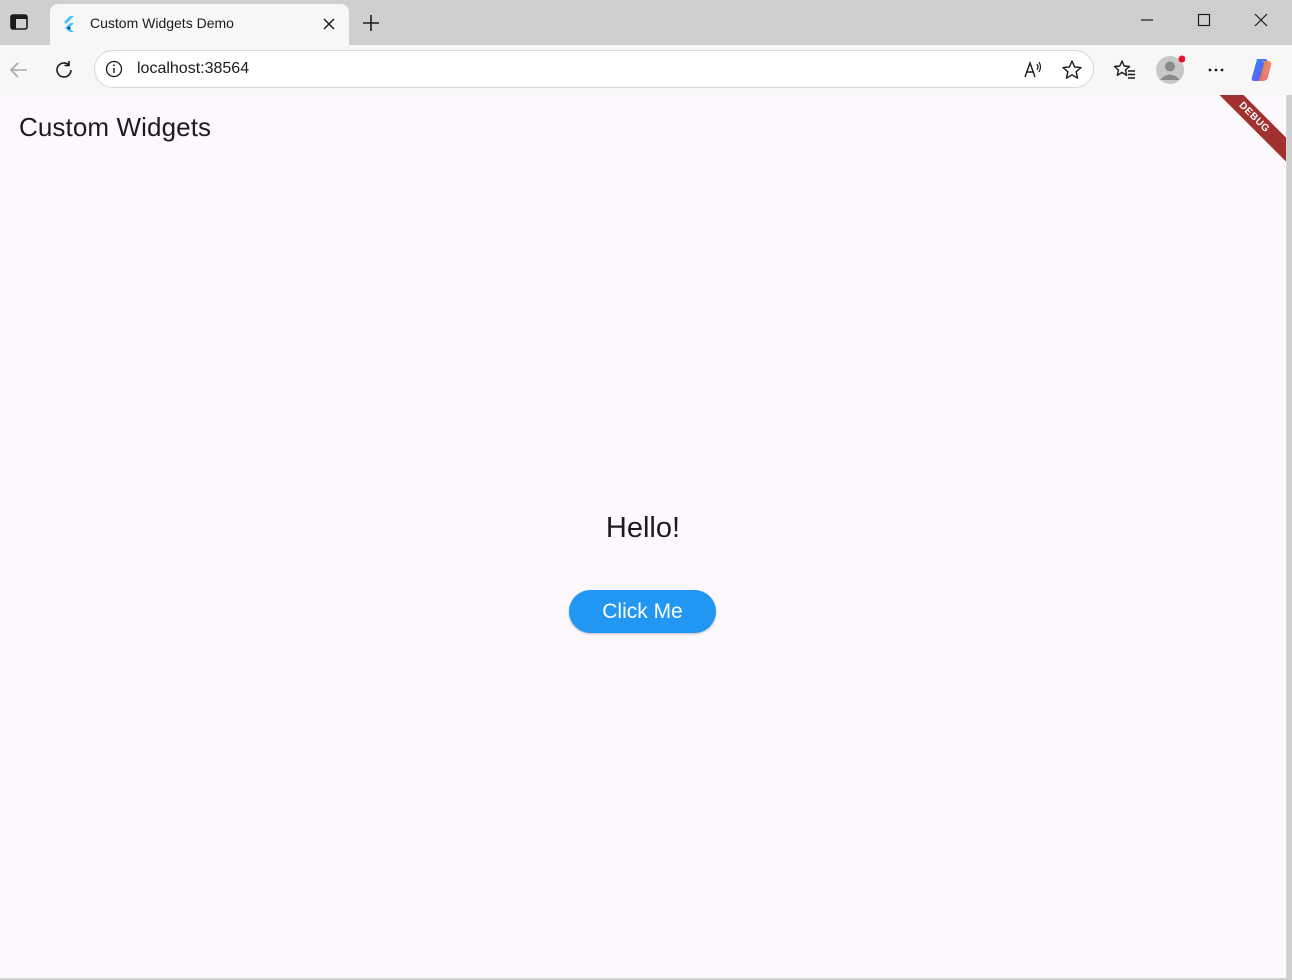 Image resolution: width=1292 pixels, height=980 pixels. Describe the element at coordinates (594, 69) in the screenshot. I see `address-bar: localhost:38564` at that location.